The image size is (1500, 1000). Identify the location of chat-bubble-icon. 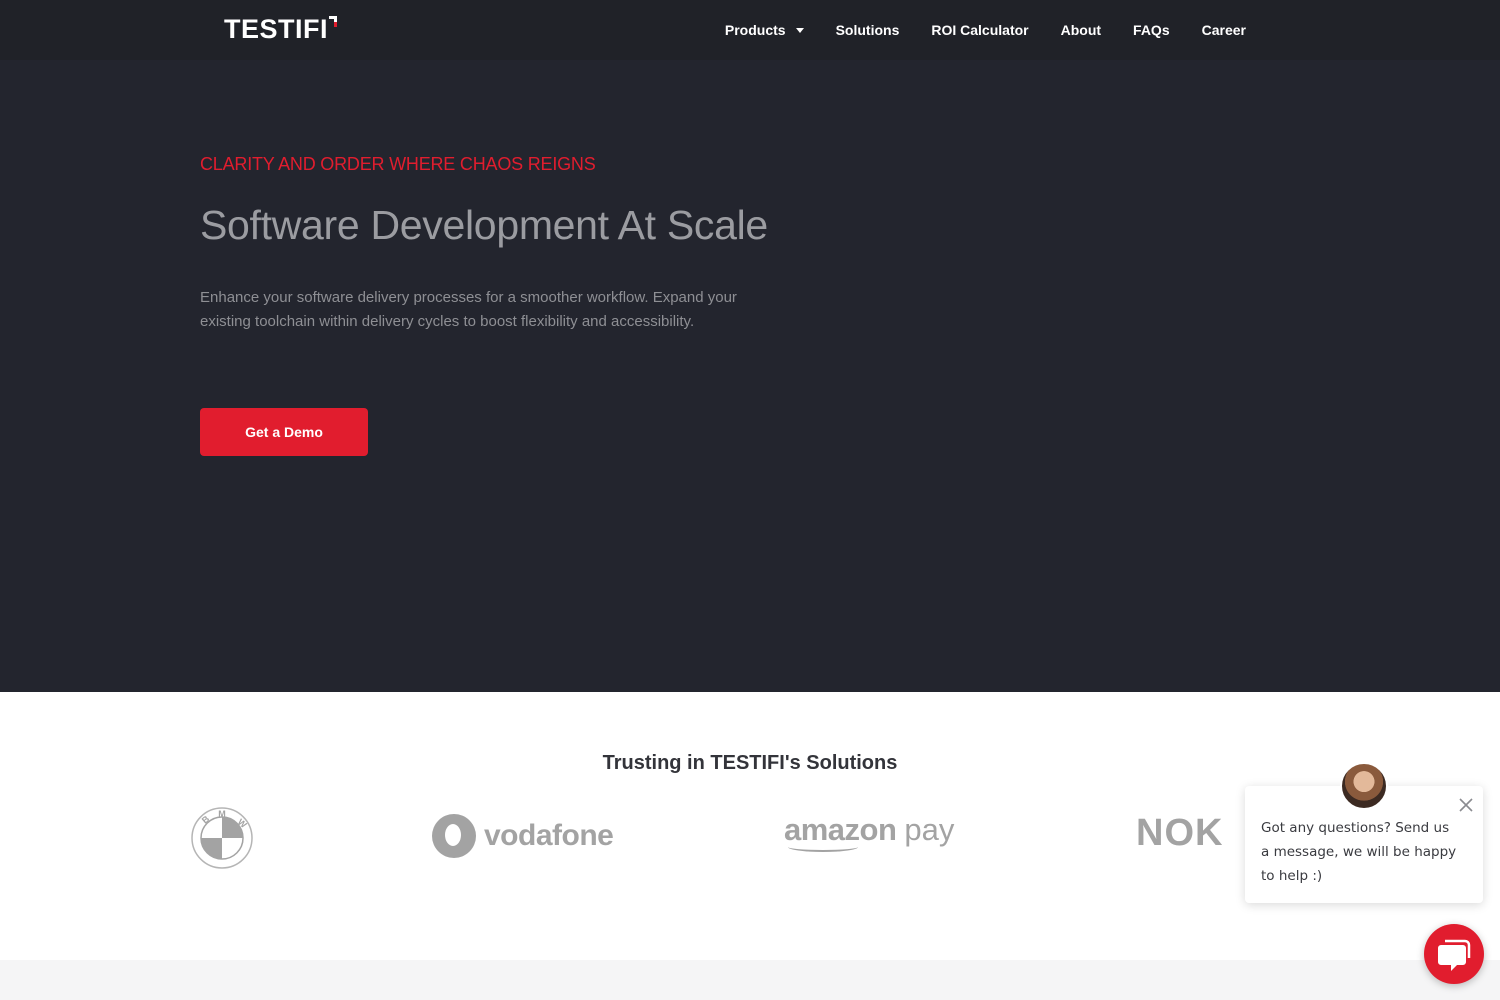
(1454, 955).